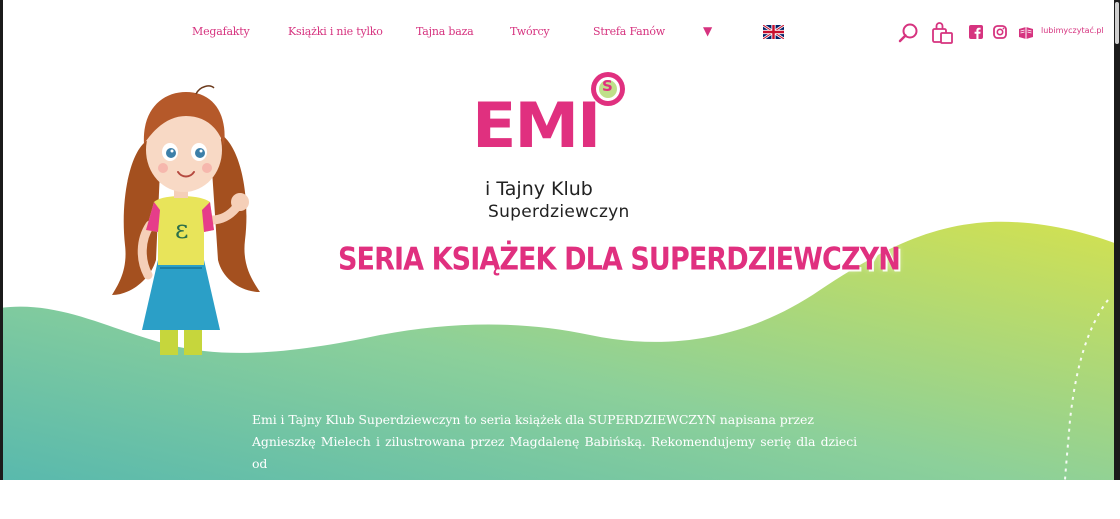 Image resolution: width=1120 pixels, height=519 pixels. I want to click on window-frame-left, so click(1, 240).